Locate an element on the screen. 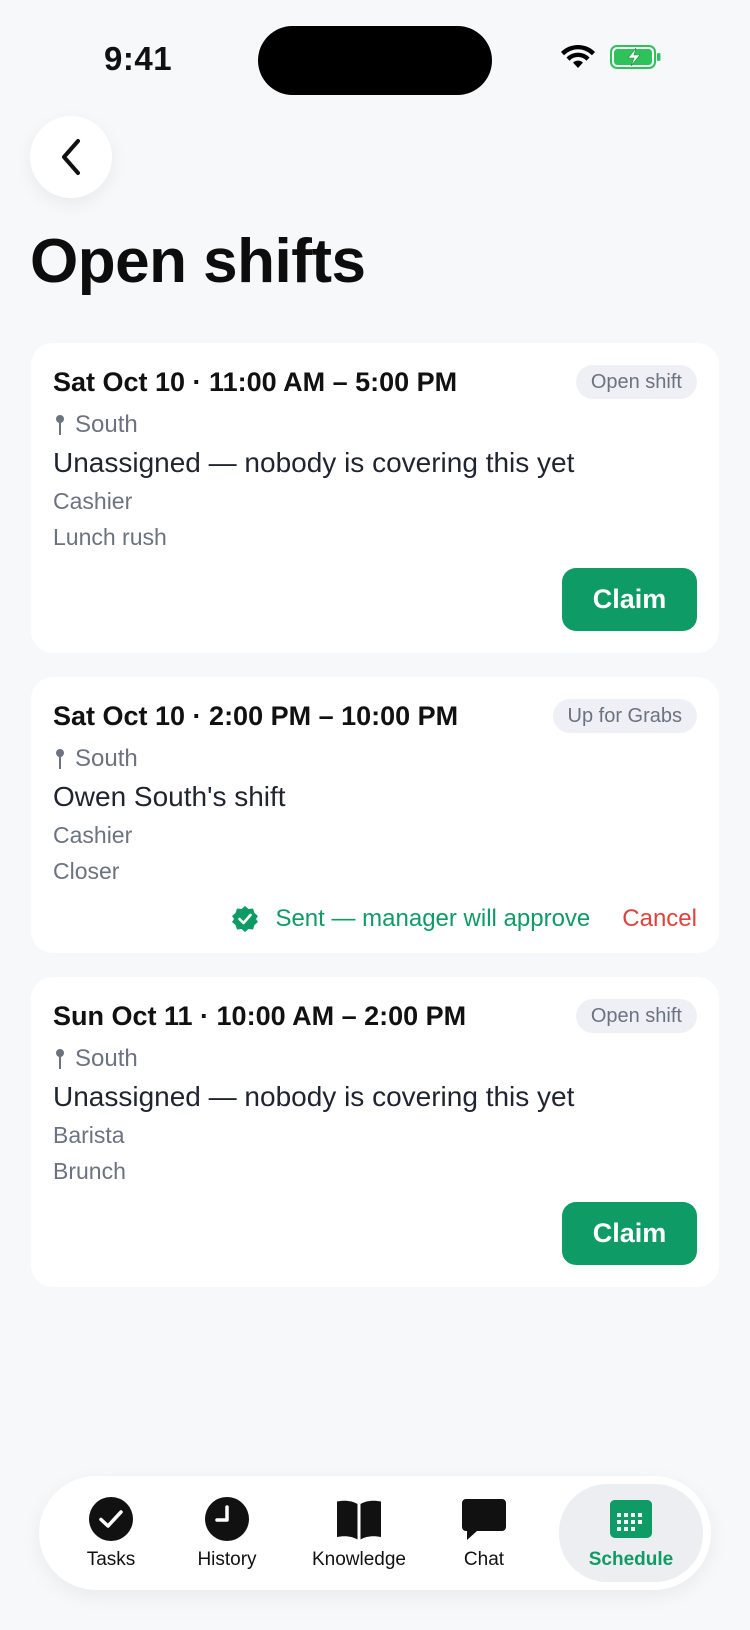  shift-time: Sat Oct 10 · 11:00 AM – 5:00 PM is located at coordinates (255, 382).